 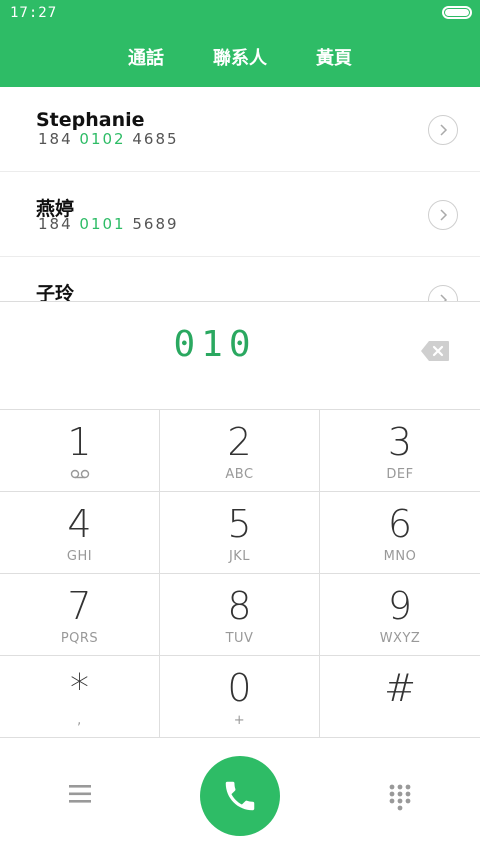 What do you see at coordinates (108, 224) in the screenshot?
I see `contact-number: 184 0101 5689` at bounding box center [108, 224].